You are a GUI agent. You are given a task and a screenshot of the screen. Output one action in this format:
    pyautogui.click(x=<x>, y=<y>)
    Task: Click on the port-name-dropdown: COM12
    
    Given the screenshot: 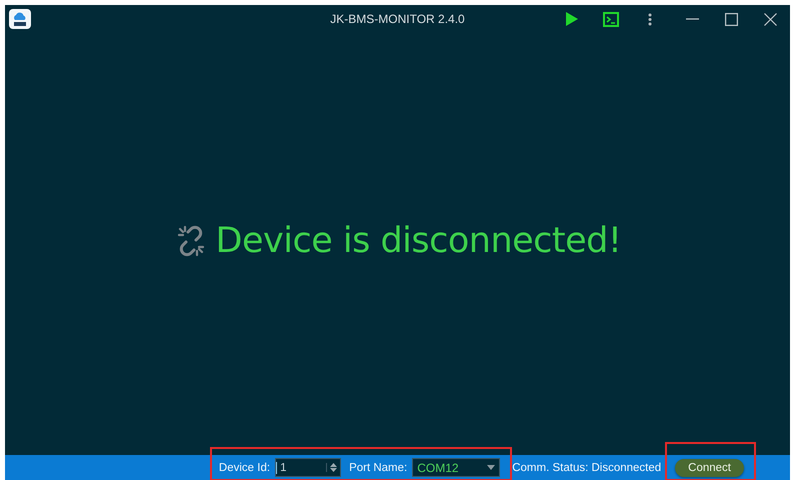 What is the action you would take?
    pyautogui.click(x=456, y=467)
    